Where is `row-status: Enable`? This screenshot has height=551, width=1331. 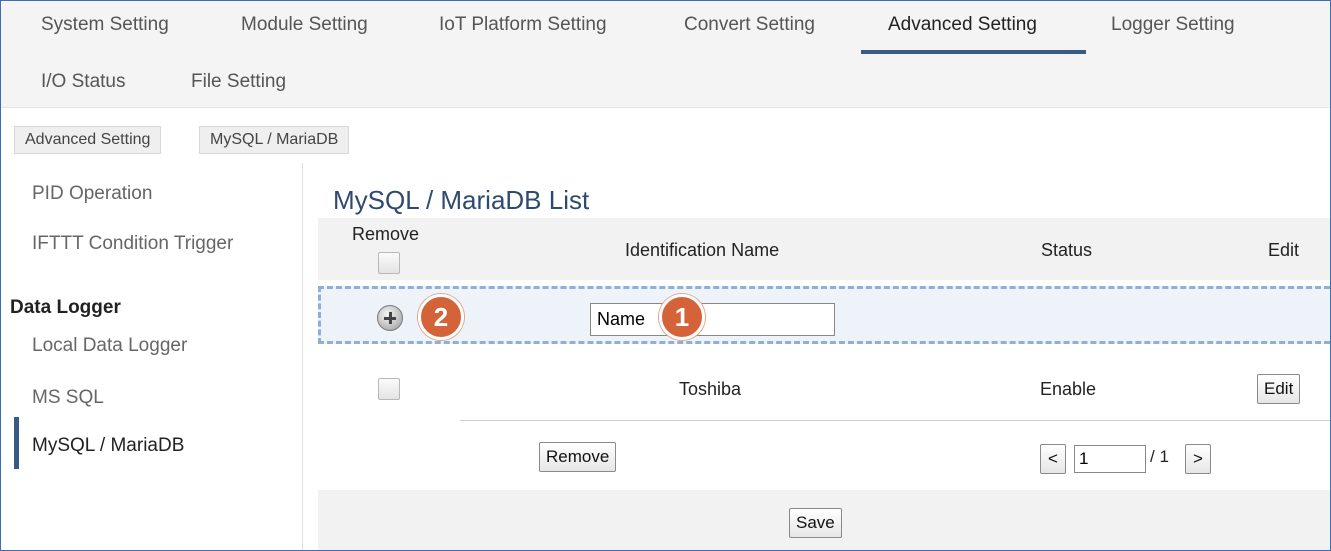 row-status: Enable is located at coordinates (1068, 389).